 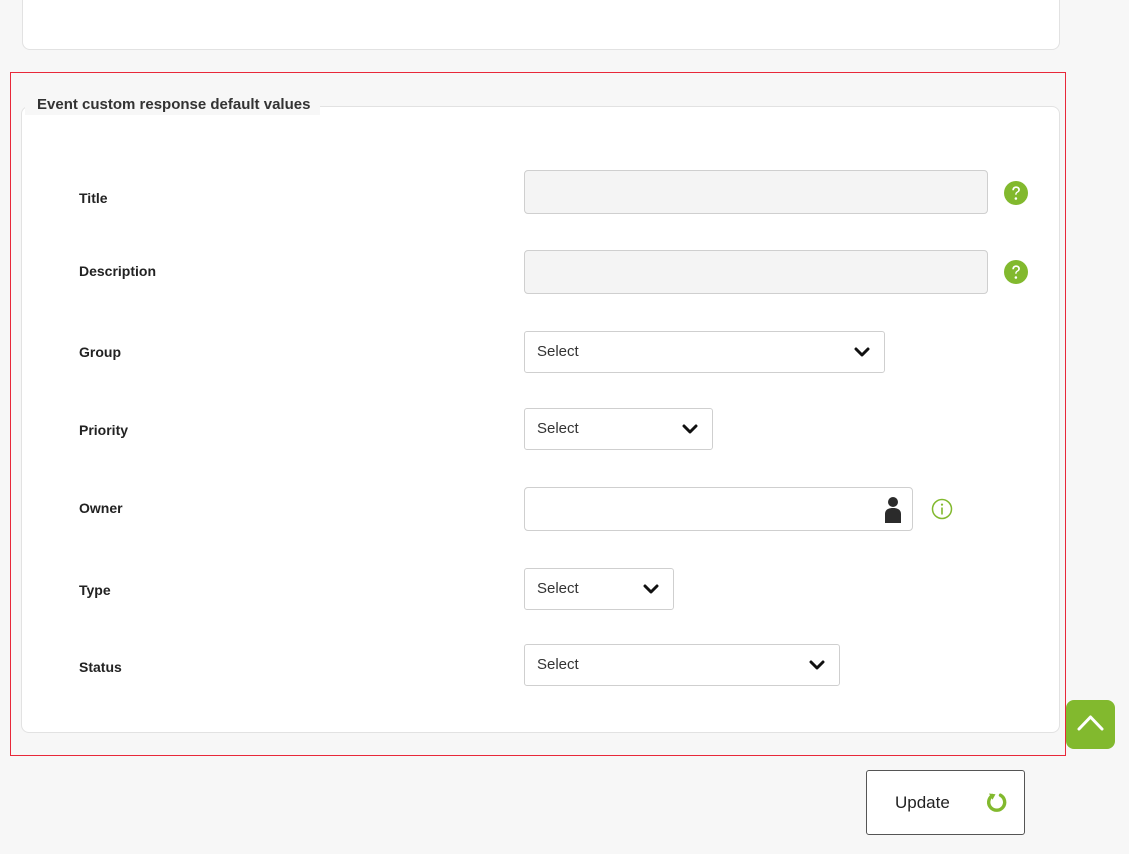 I want to click on update-button-label: Update, so click(x=922, y=802).